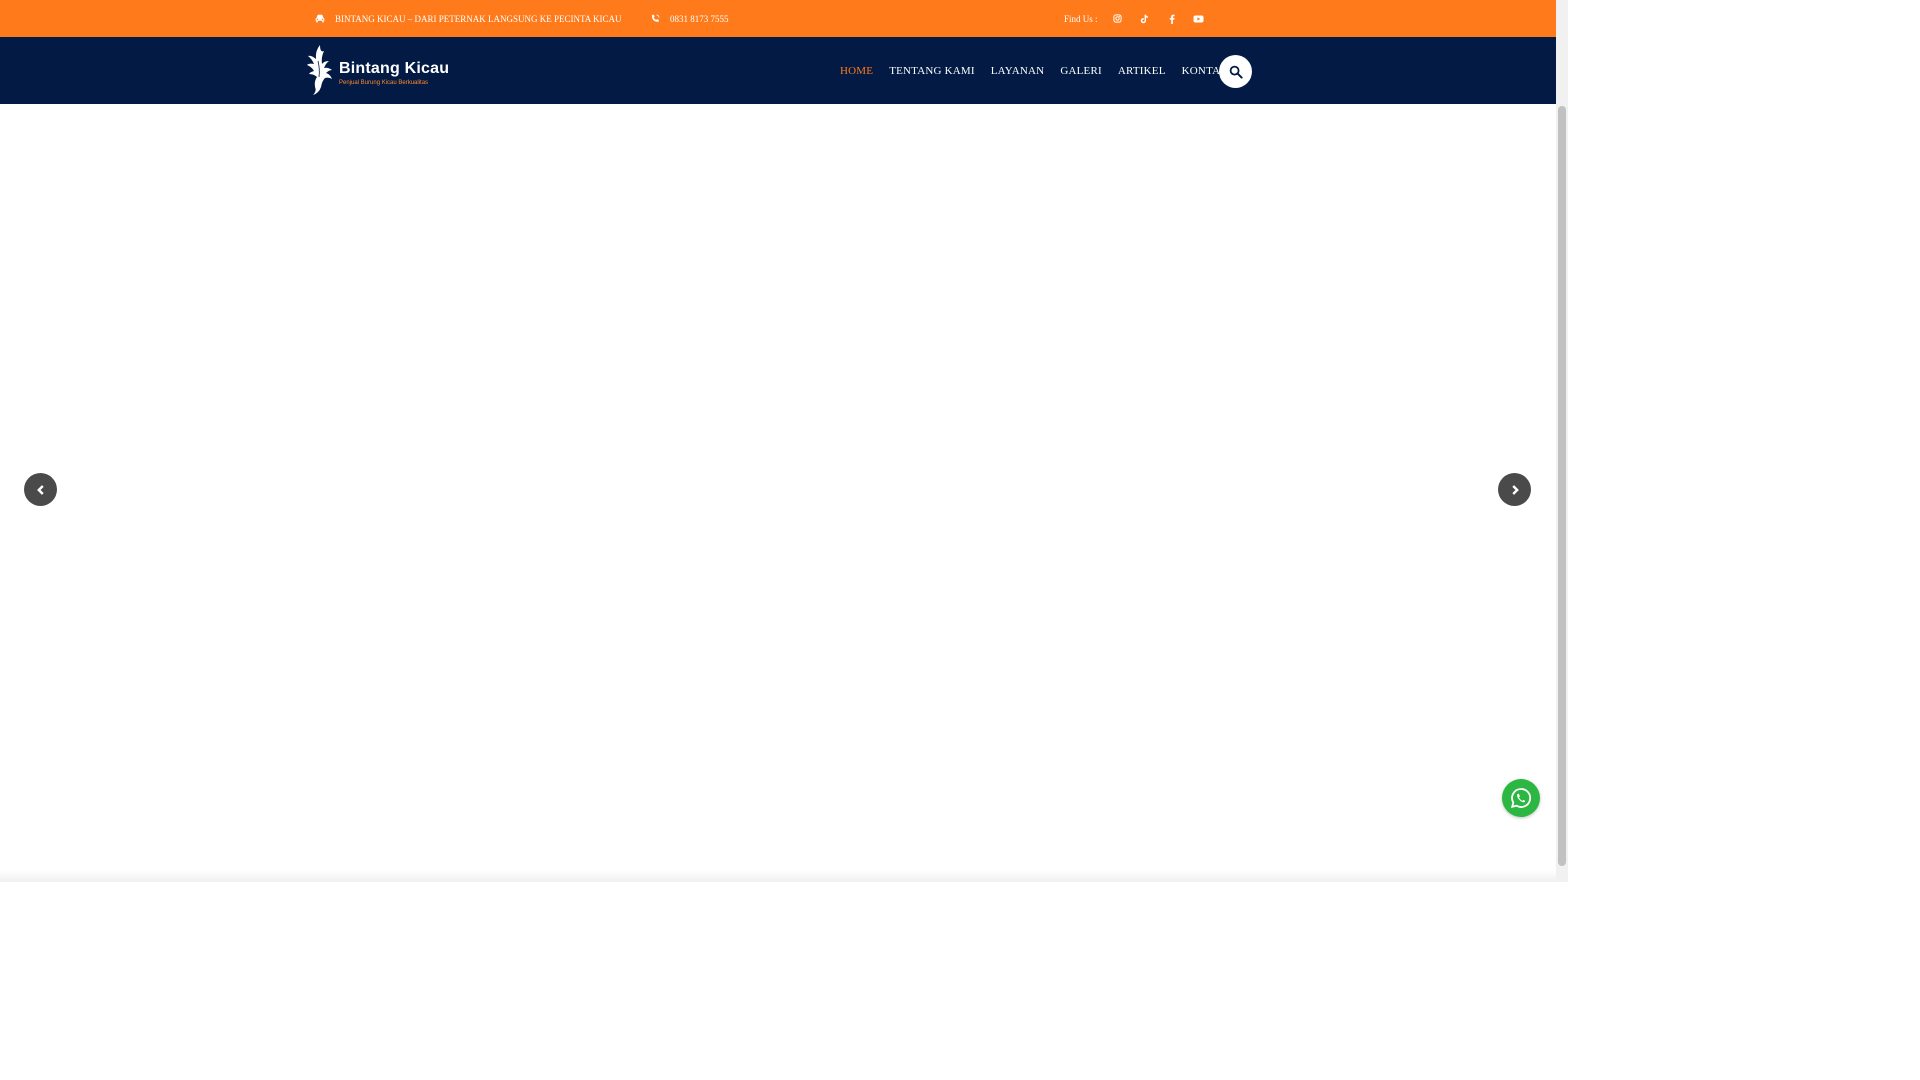 Image resolution: width=1920 pixels, height=1080 pixels. I want to click on search-icon, so click(1236, 72).